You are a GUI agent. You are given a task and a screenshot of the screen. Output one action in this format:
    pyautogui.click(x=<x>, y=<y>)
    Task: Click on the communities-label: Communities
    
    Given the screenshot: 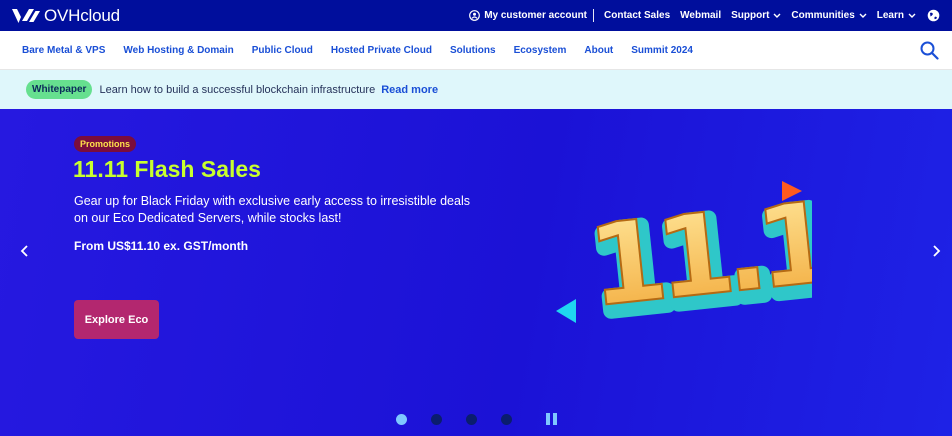 What is the action you would take?
    pyautogui.click(x=823, y=15)
    